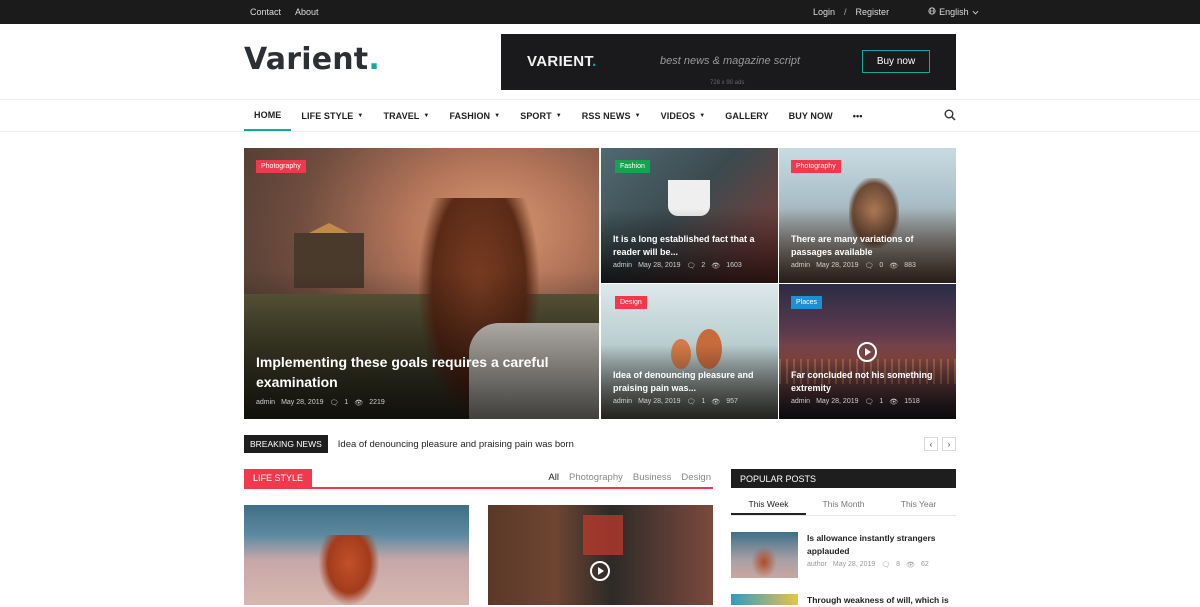 The image size is (1200, 607). Describe the element at coordinates (881, 265) in the screenshot. I see `post-comments: 0` at that location.